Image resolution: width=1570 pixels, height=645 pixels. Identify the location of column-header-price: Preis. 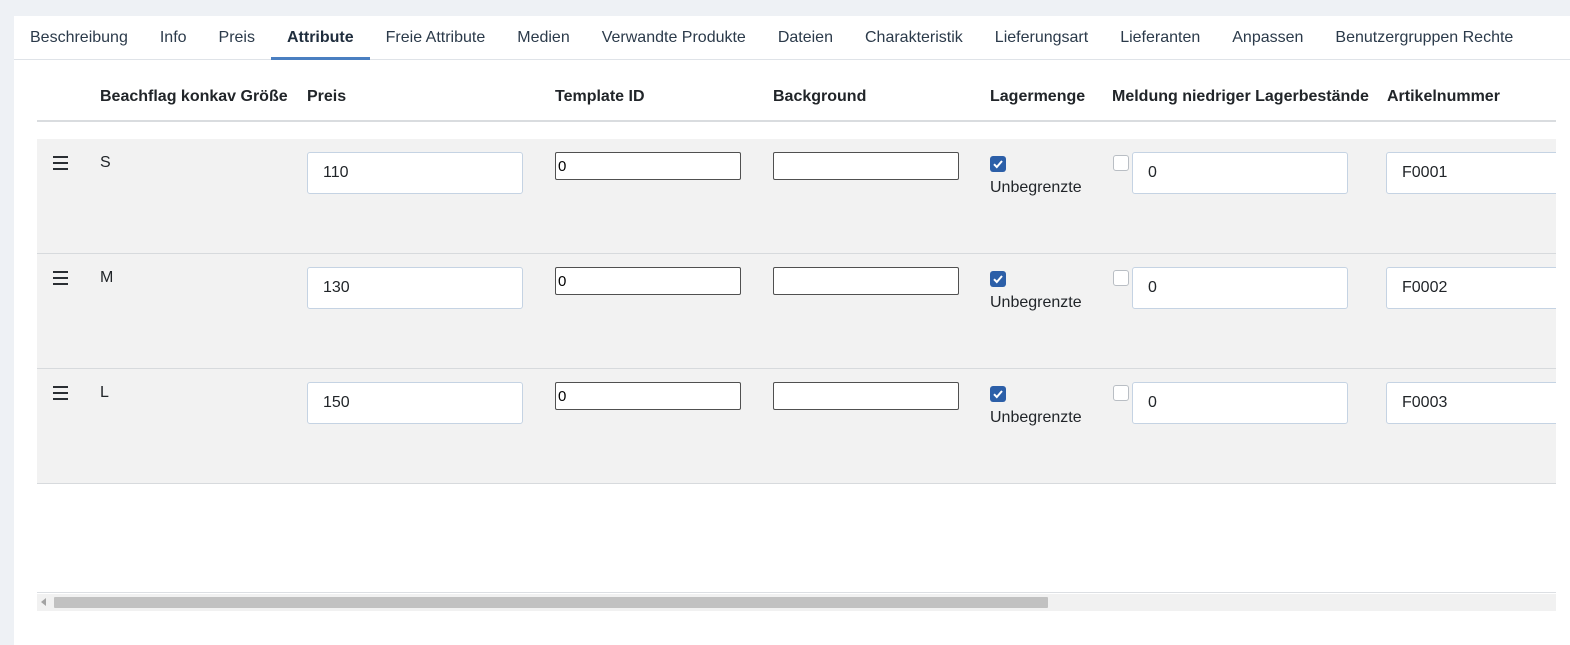
(327, 96).